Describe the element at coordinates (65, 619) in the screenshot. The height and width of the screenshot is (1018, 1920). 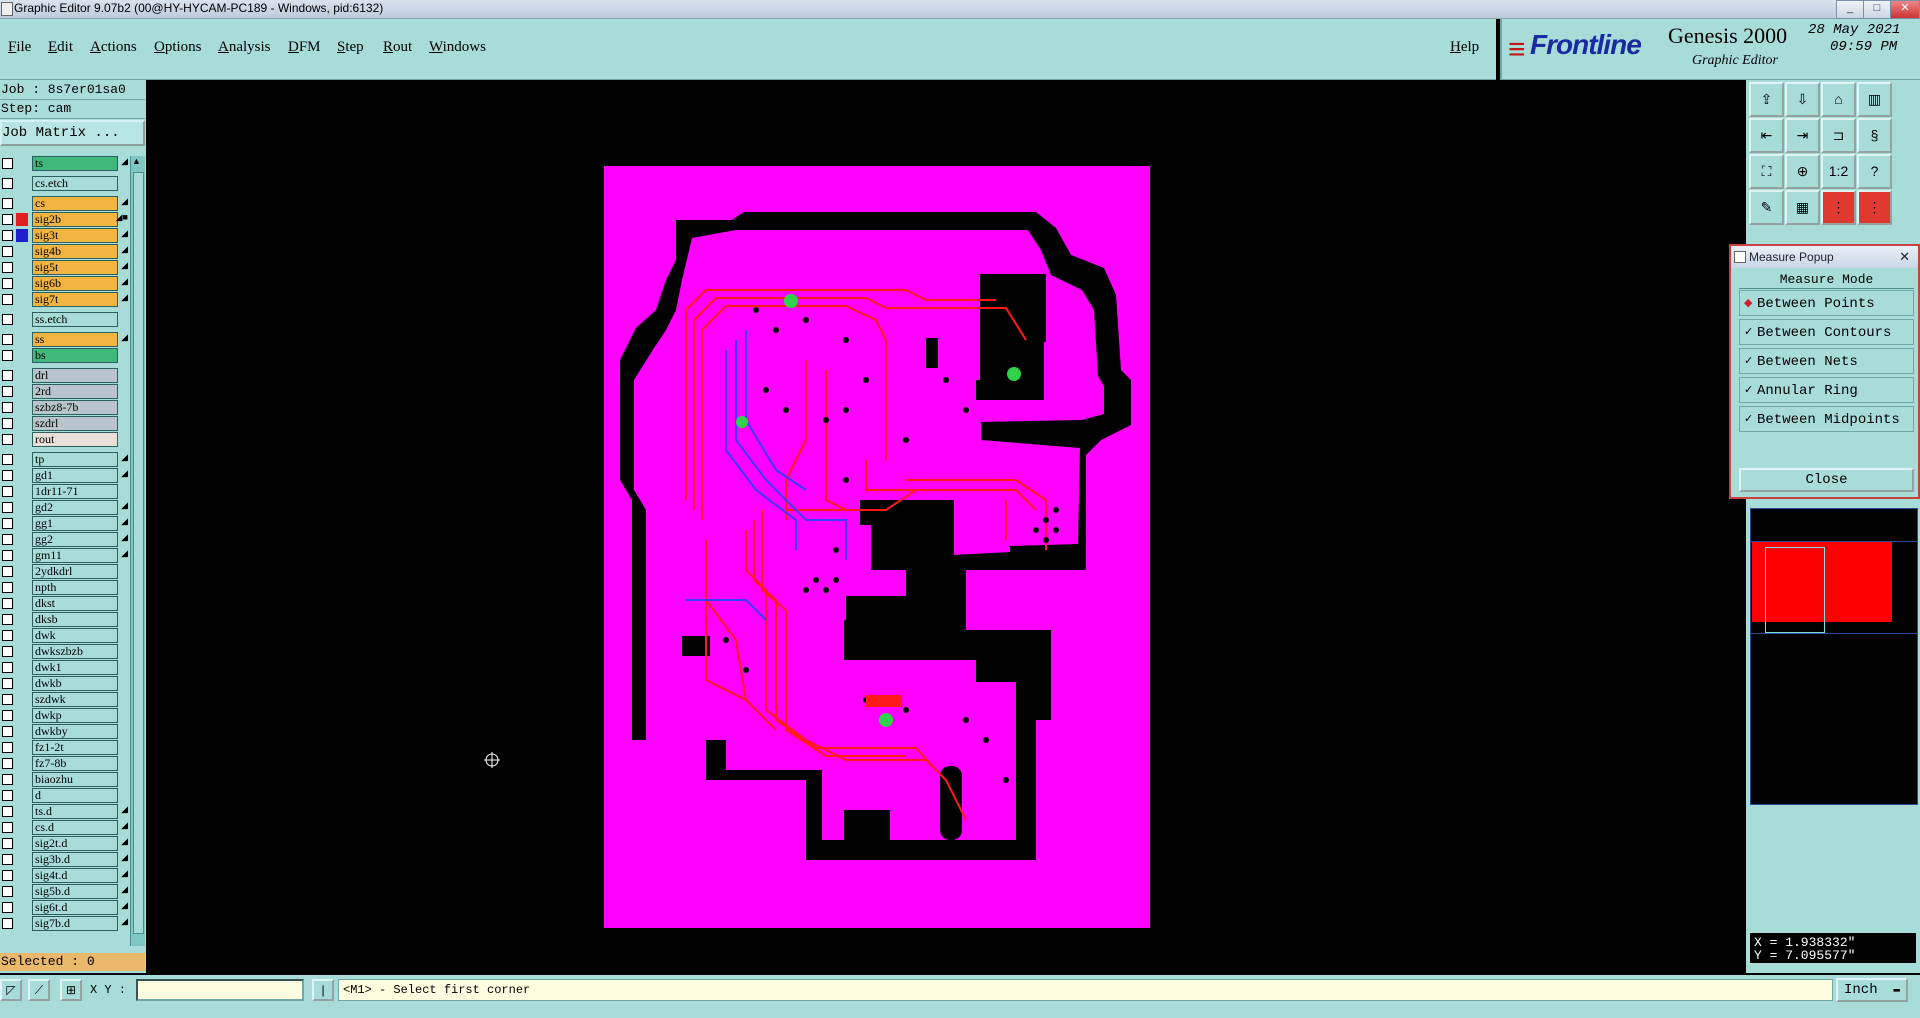
I see `layer-row: dksb` at that location.